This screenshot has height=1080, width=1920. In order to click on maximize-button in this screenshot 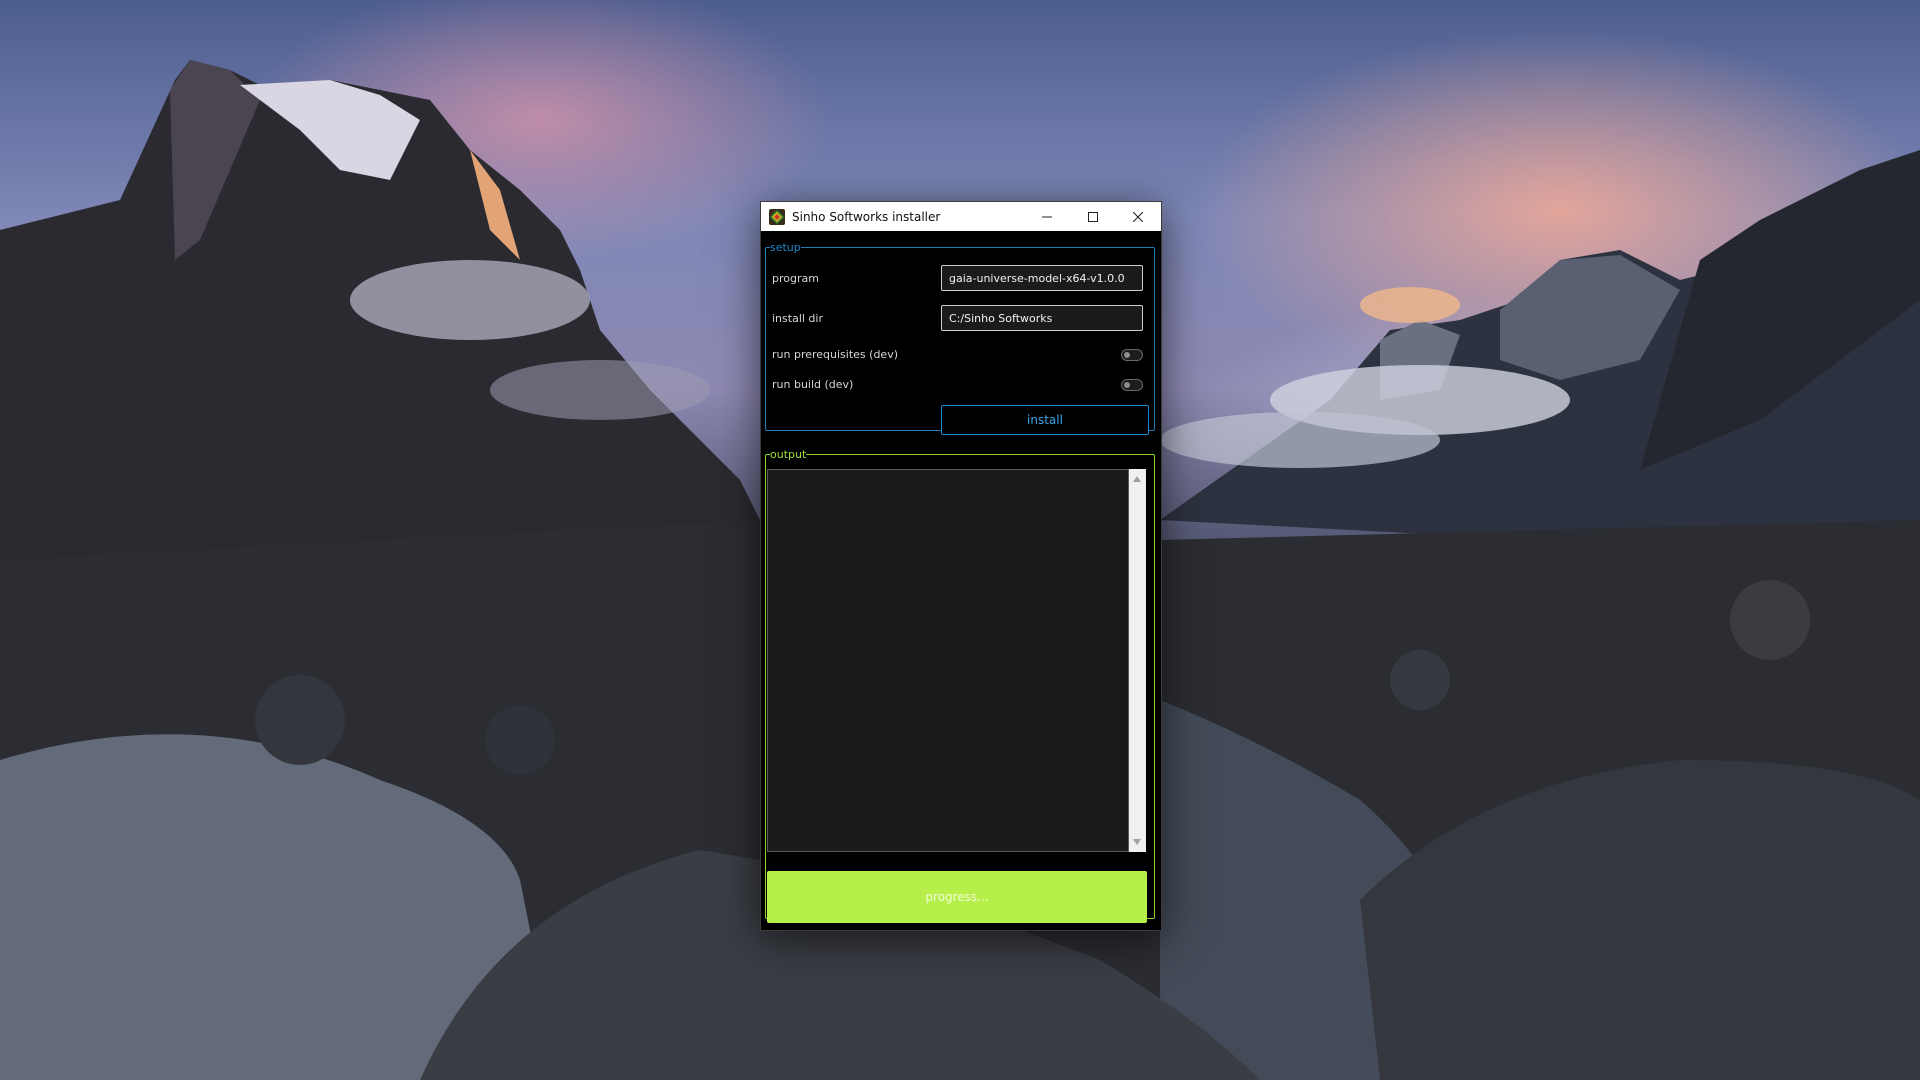, I will do `click(1093, 216)`.